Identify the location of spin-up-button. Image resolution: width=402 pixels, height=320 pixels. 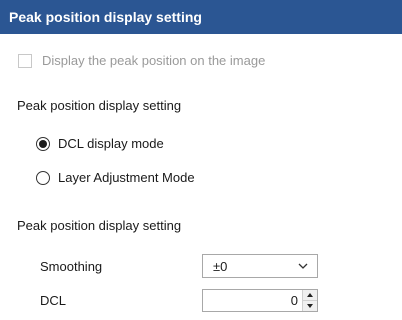
(310, 295).